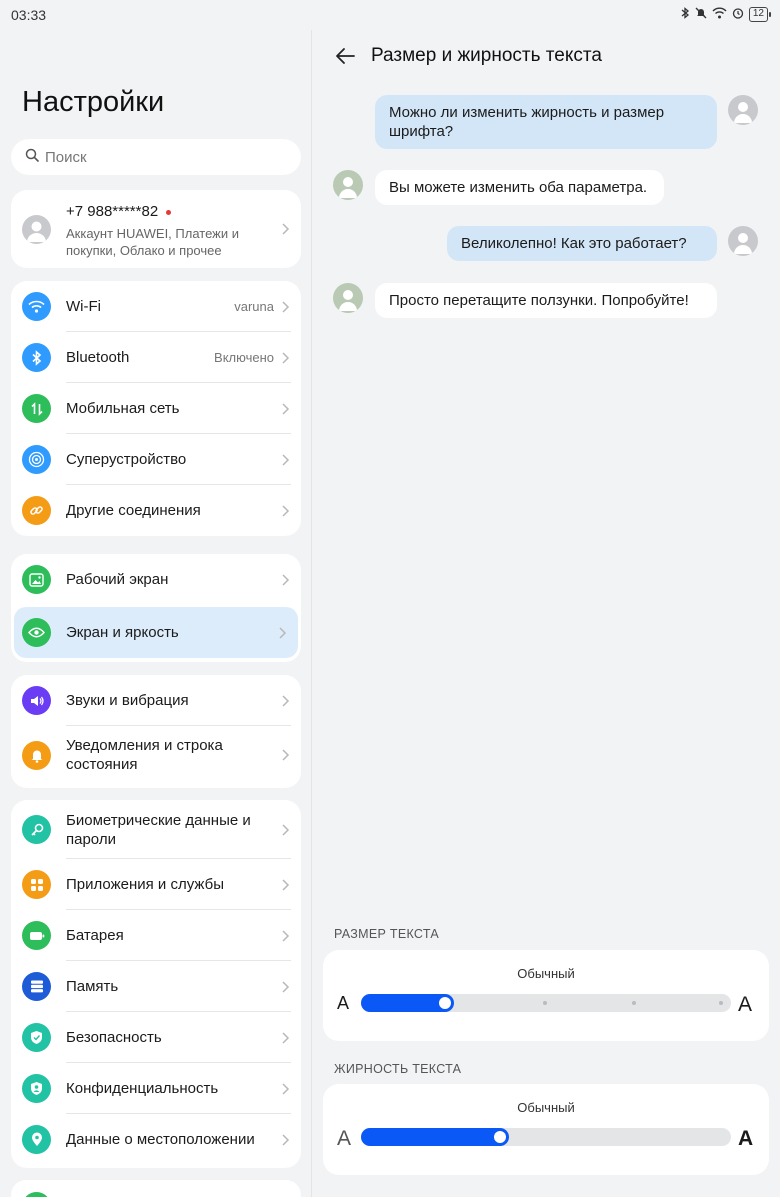 The height and width of the screenshot is (1197, 780). Describe the element at coordinates (36, 935) in the screenshot. I see `battery-icon` at that location.